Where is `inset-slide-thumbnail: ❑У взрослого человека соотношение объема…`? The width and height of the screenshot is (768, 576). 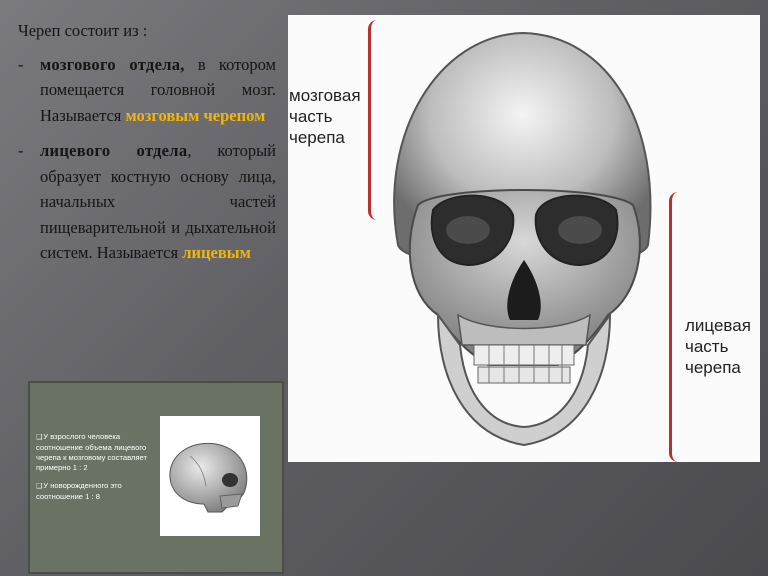 inset-slide-thumbnail: ❑У взрослого человека соотношение объема… is located at coordinates (156, 477).